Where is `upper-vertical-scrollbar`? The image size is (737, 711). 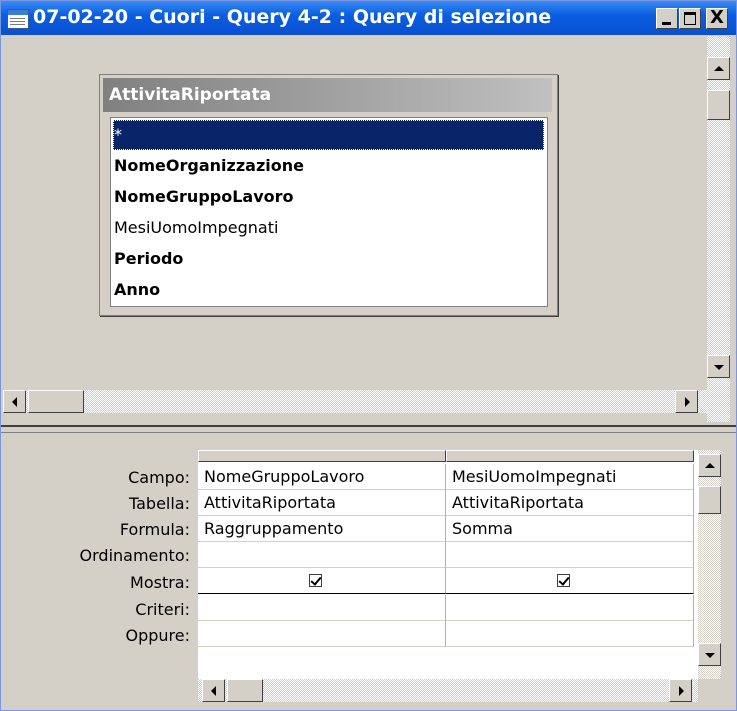 upper-vertical-scrollbar is located at coordinates (718, 229).